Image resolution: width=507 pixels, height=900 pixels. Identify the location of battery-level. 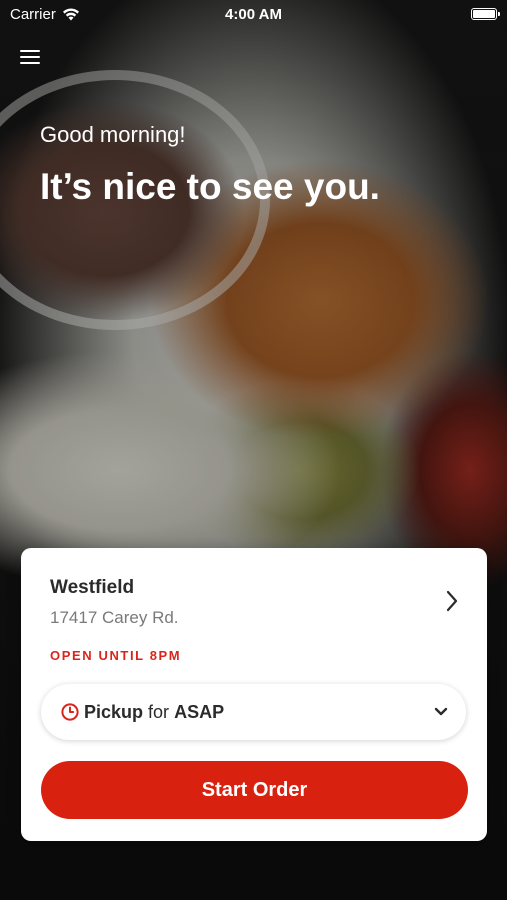
(484, 14).